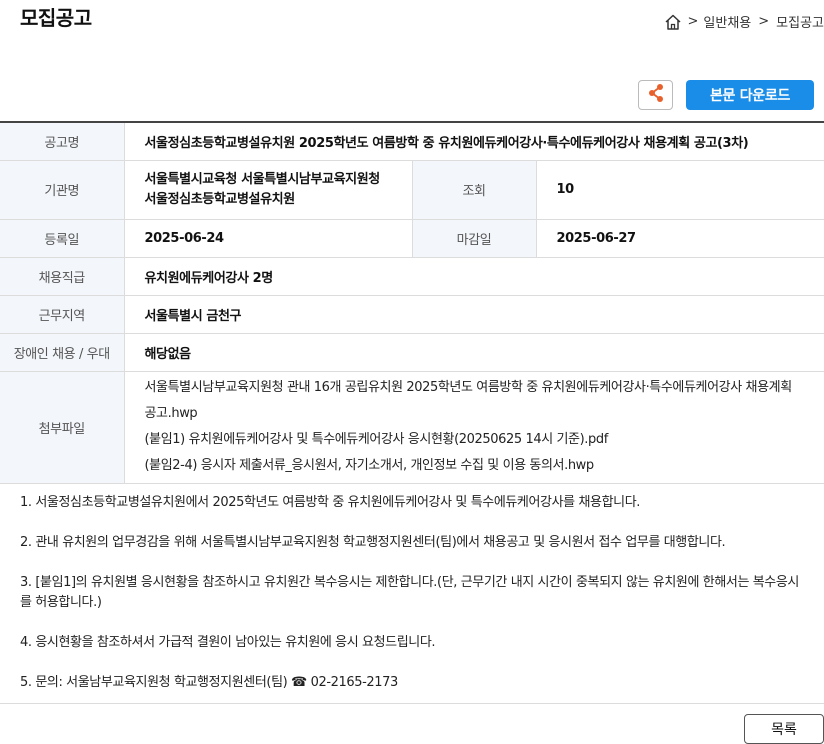 The height and width of the screenshot is (744, 824). I want to click on job-value: 유치원에듀케어강사 2명, so click(474, 276).